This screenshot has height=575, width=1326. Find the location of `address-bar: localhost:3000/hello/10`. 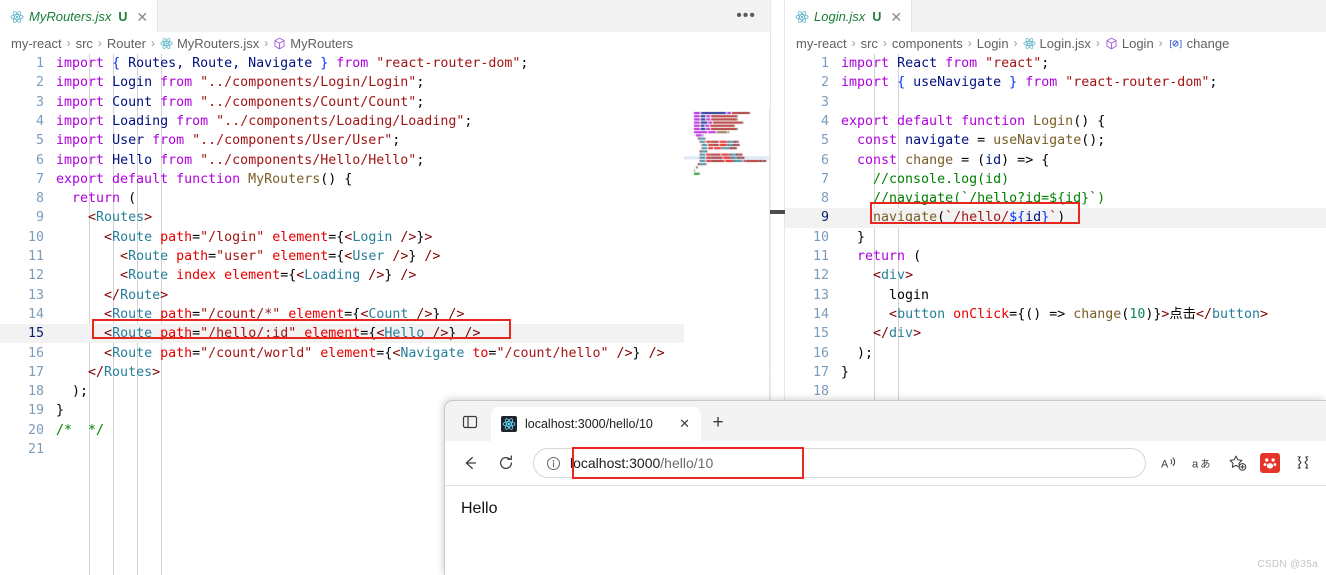

address-bar: localhost:3000/hello/10 is located at coordinates (839, 463).